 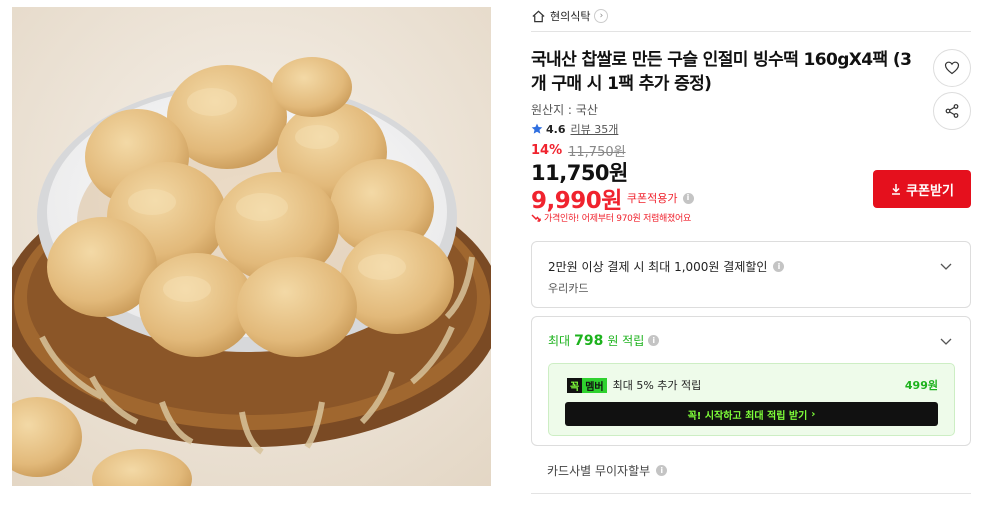 What do you see at coordinates (575, 385) in the screenshot?
I see `member-badge-k: 꼭` at bounding box center [575, 385].